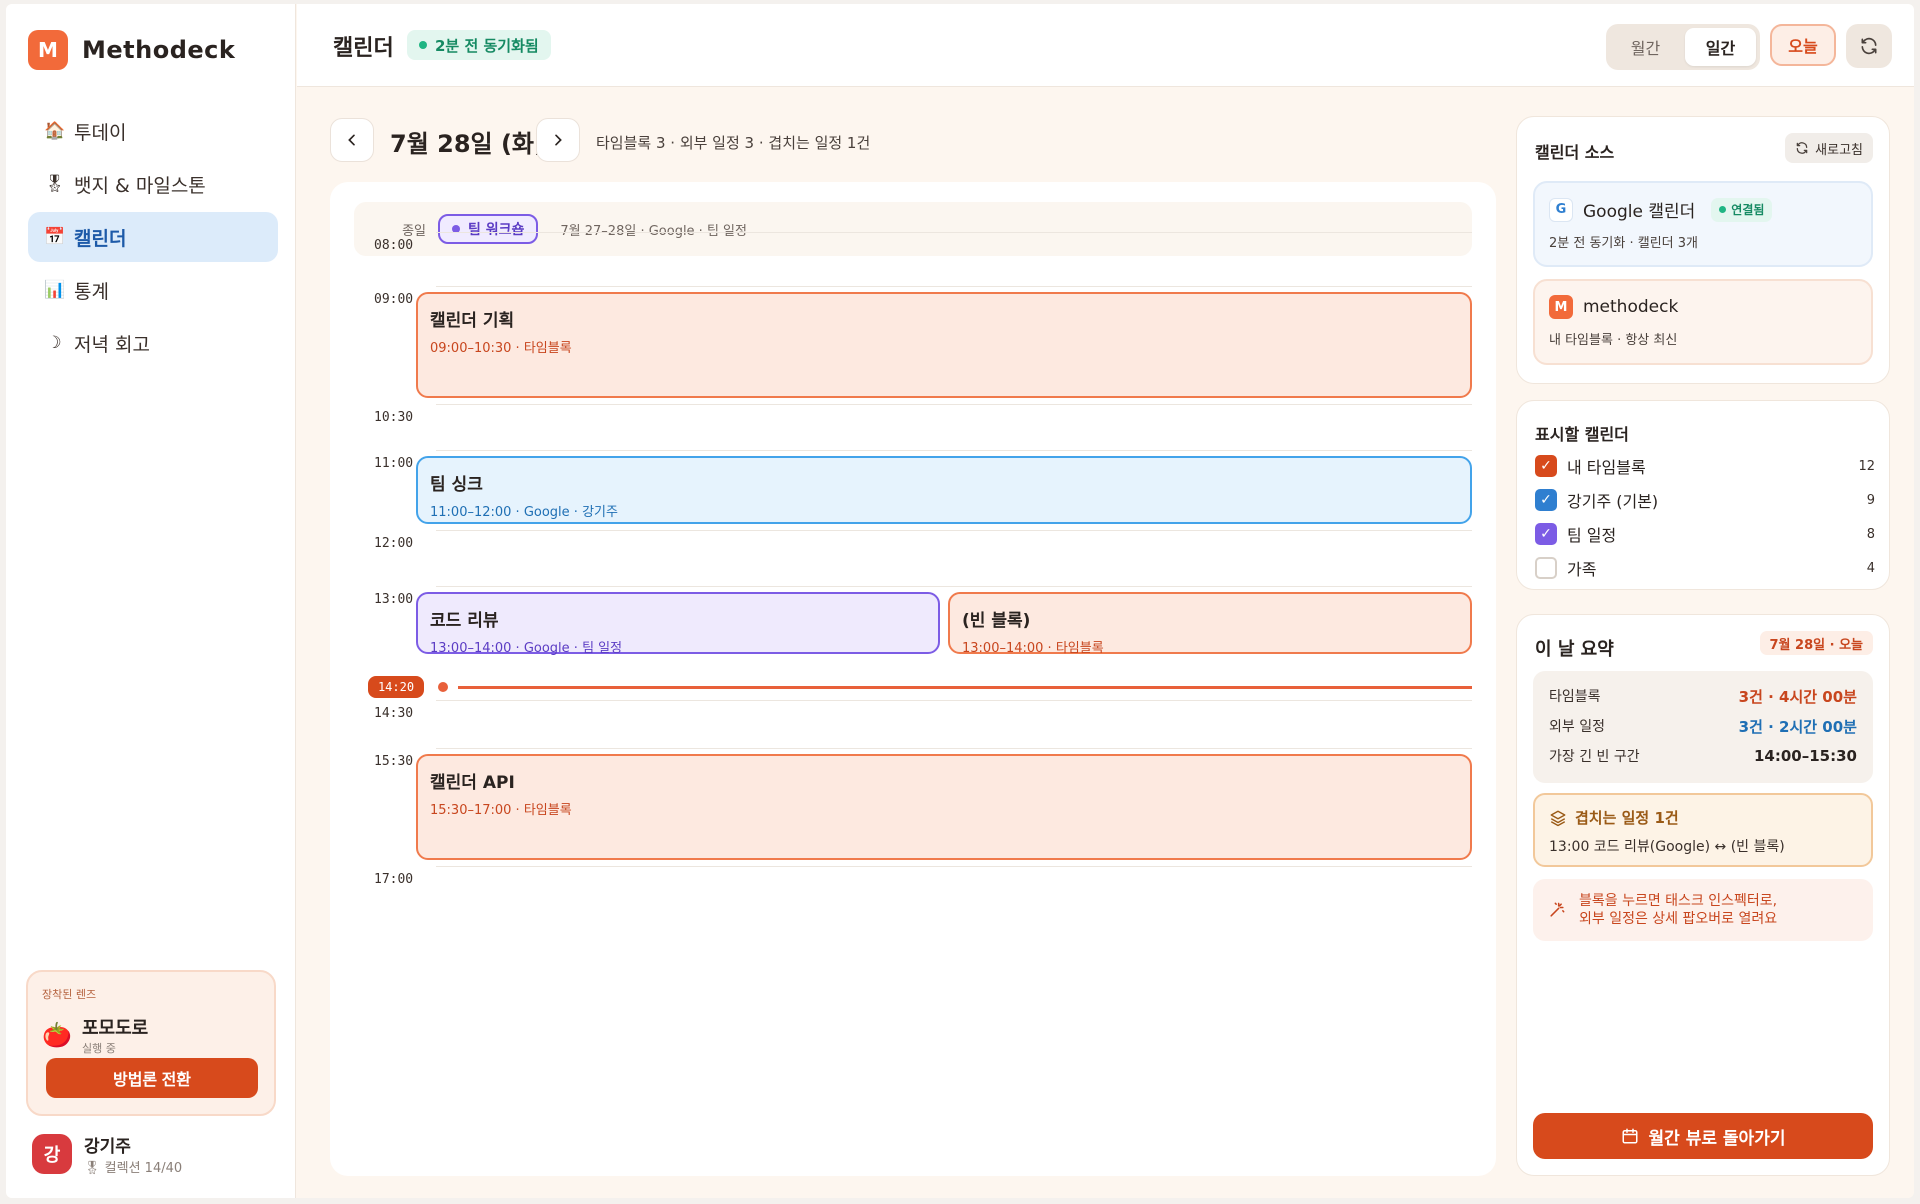  Describe the element at coordinates (1703, 322) in the screenshot. I see `source-methodeck: M methodeck 내 타임블록 · 항상 최신` at that location.